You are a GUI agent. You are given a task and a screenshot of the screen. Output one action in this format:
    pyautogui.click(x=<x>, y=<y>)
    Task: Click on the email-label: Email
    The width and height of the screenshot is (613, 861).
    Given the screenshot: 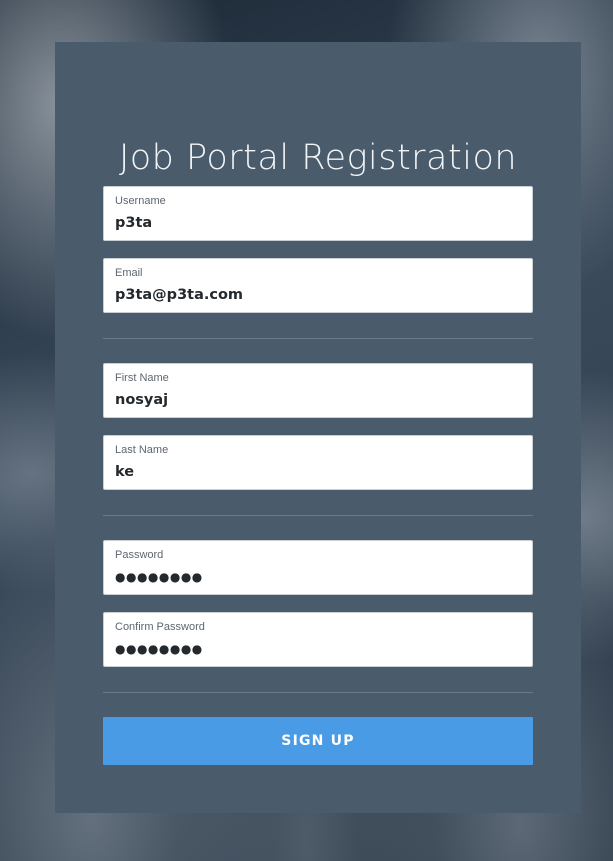 What is the action you would take?
    pyautogui.click(x=129, y=273)
    